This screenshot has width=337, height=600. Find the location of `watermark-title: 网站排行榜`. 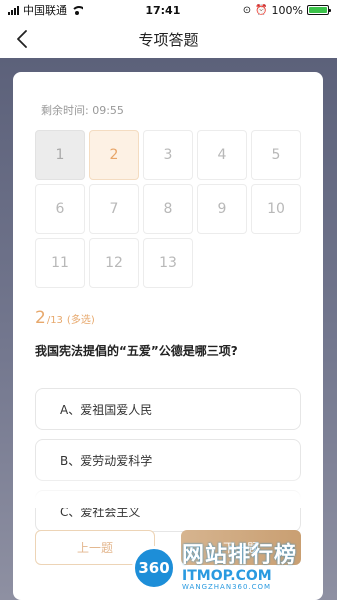

watermark-title: 网站排行榜 is located at coordinates (240, 555).